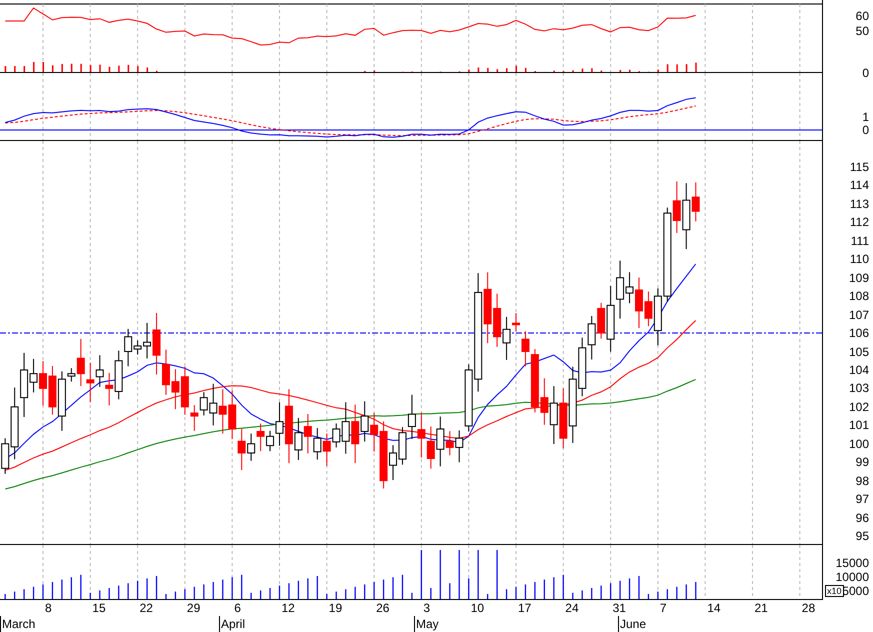 This screenshot has height=632, width=873. What do you see at coordinates (859, 185) in the screenshot?
I see `axis-tick-label: 114` at bounding box center [859, 185].